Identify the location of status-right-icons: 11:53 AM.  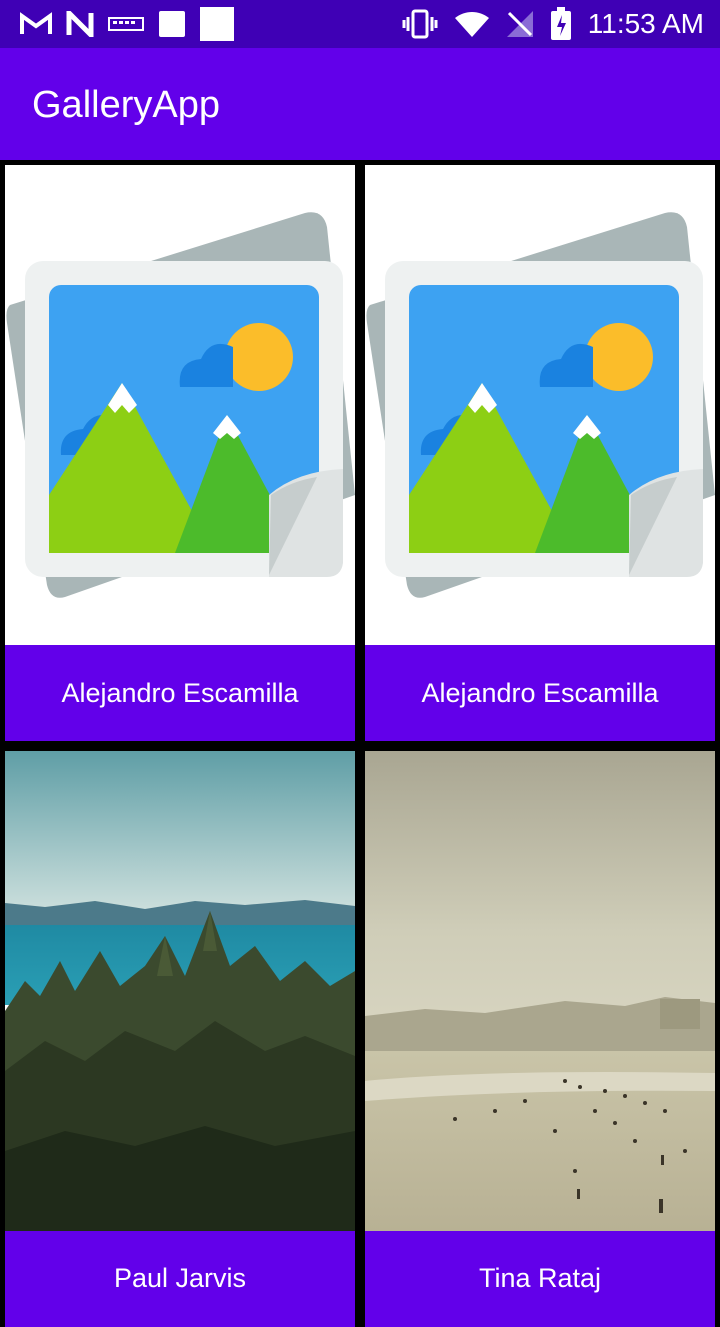
(553, 24).